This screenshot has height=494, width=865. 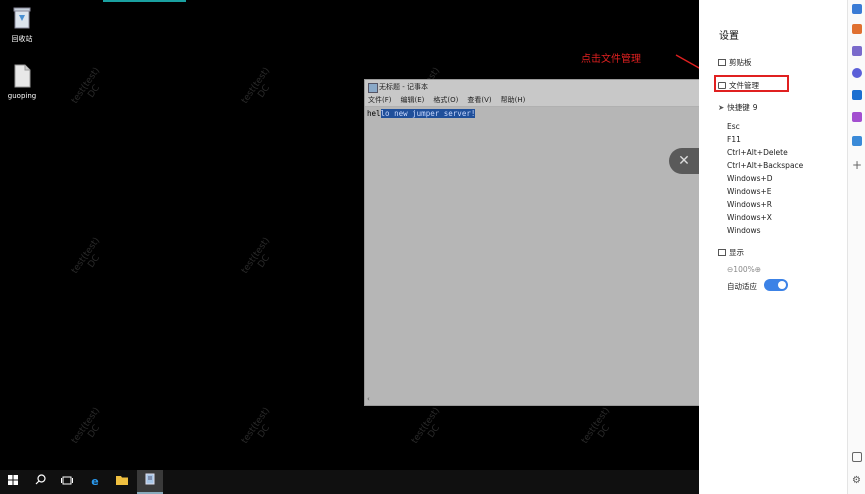 What do you see at coordinates (428, 113) in the screenshot?
I see `text-selection: lo new jumper server!` at bounding box center [428, 113].